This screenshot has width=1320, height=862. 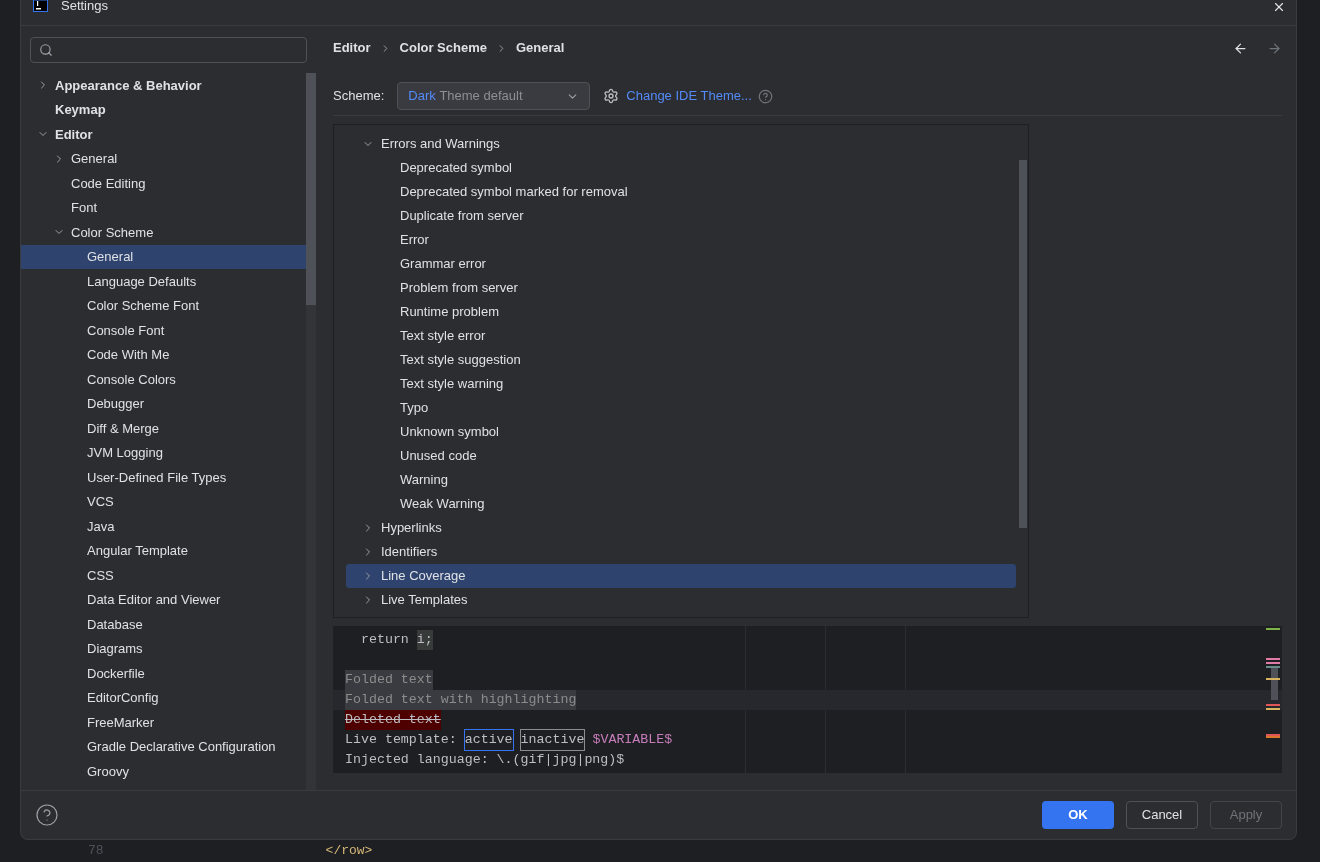 I want to click on search-icon, so click(x=46, y=50).